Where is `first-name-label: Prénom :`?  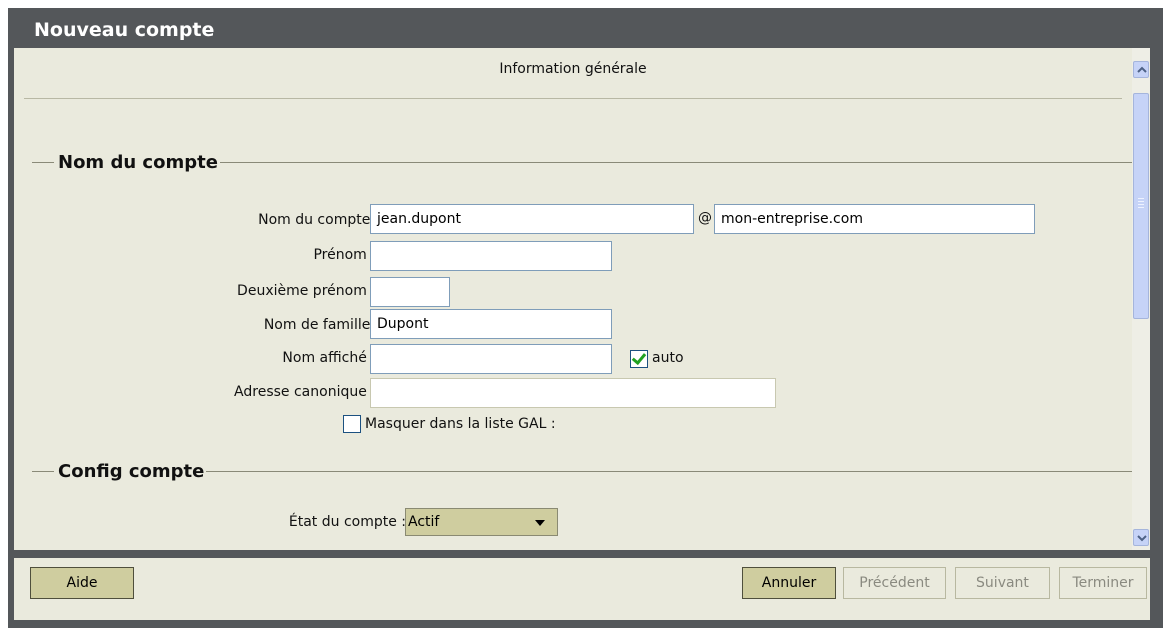
first-name-label: Prénom : is located at coordinates (344, 255).